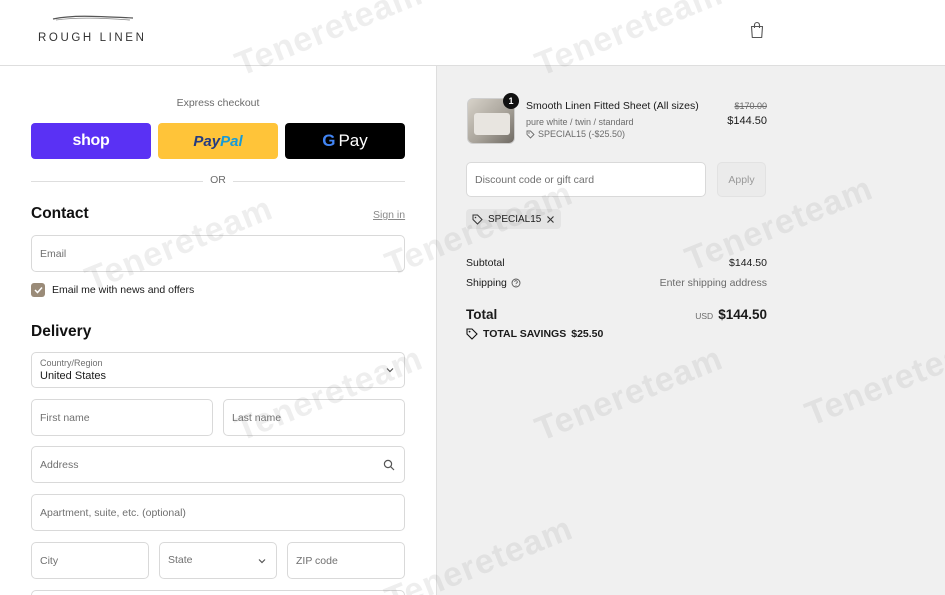  Describe the element at coordinates (93, 18) in the screenshot. I see `logo-swoosh-icon` at that location.